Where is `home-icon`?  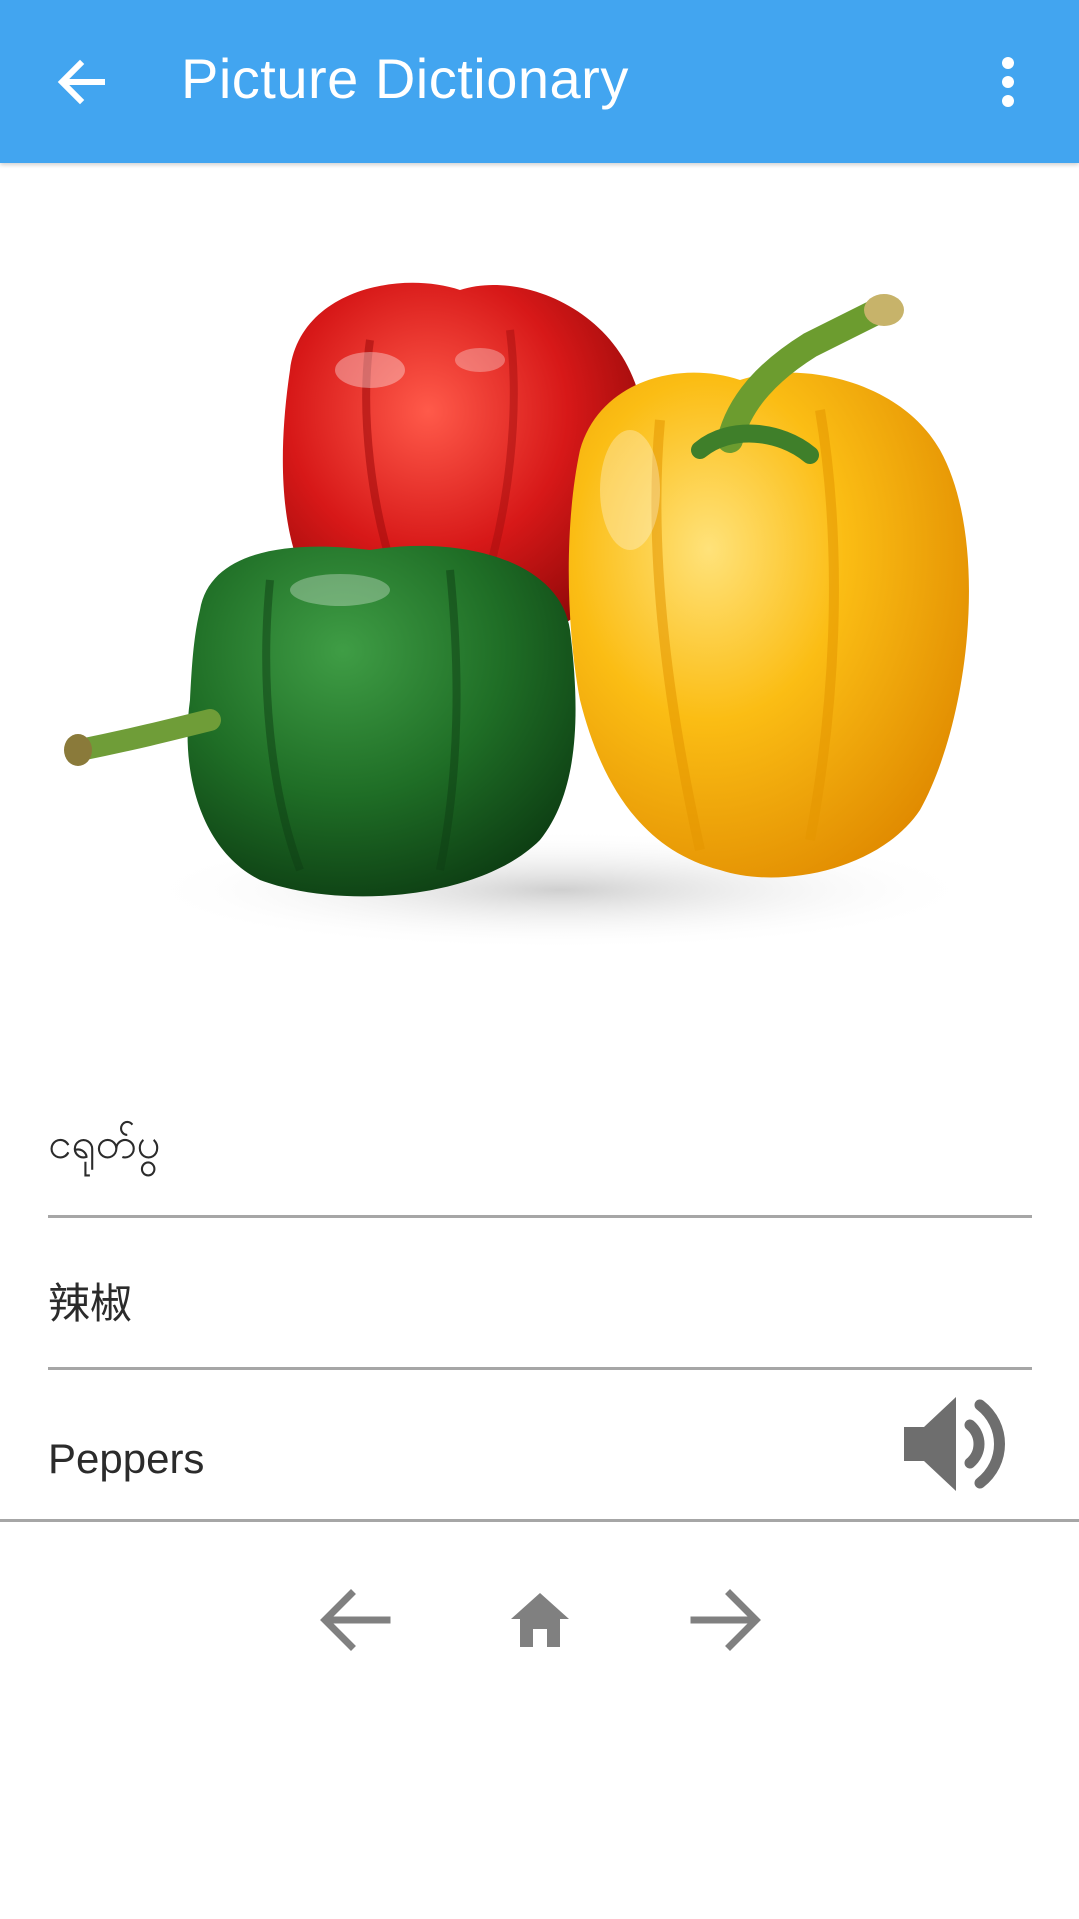 home-icon is located at coordinates (540, 1620).